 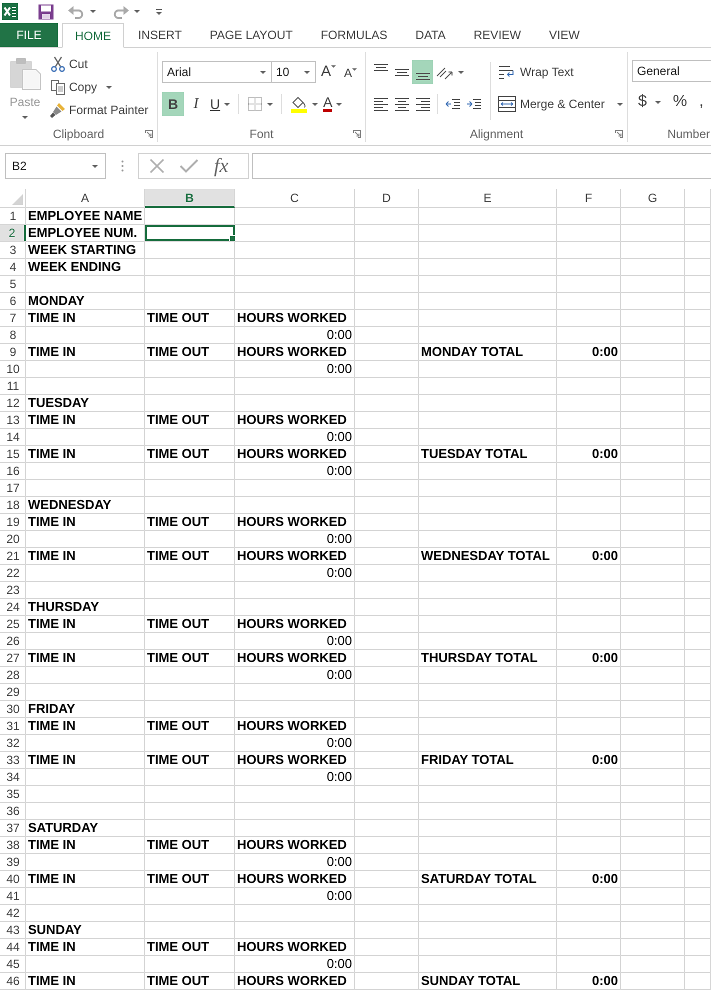 What do you see at coordinates (422, 72) in the screenshot?
I see `align-bottom-button` at bounding box center [422, 72].